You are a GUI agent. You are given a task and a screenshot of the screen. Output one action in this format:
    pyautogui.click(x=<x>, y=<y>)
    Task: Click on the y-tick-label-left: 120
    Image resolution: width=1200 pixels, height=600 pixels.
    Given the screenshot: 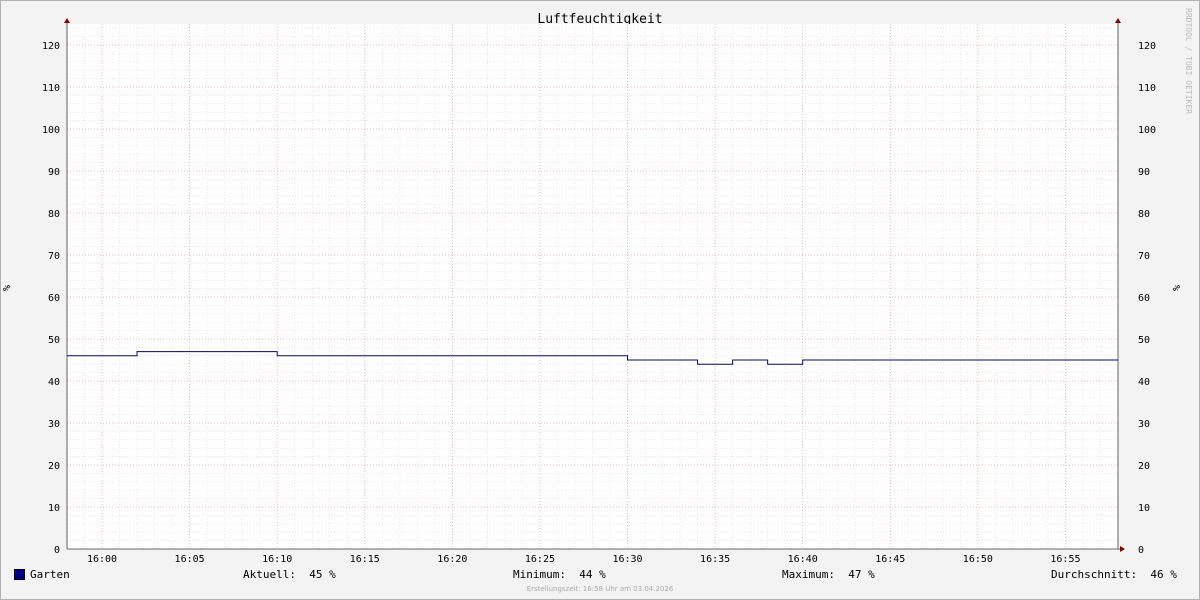 What is the action you would take?
    pyautogui.click(x=51, y=46)
    